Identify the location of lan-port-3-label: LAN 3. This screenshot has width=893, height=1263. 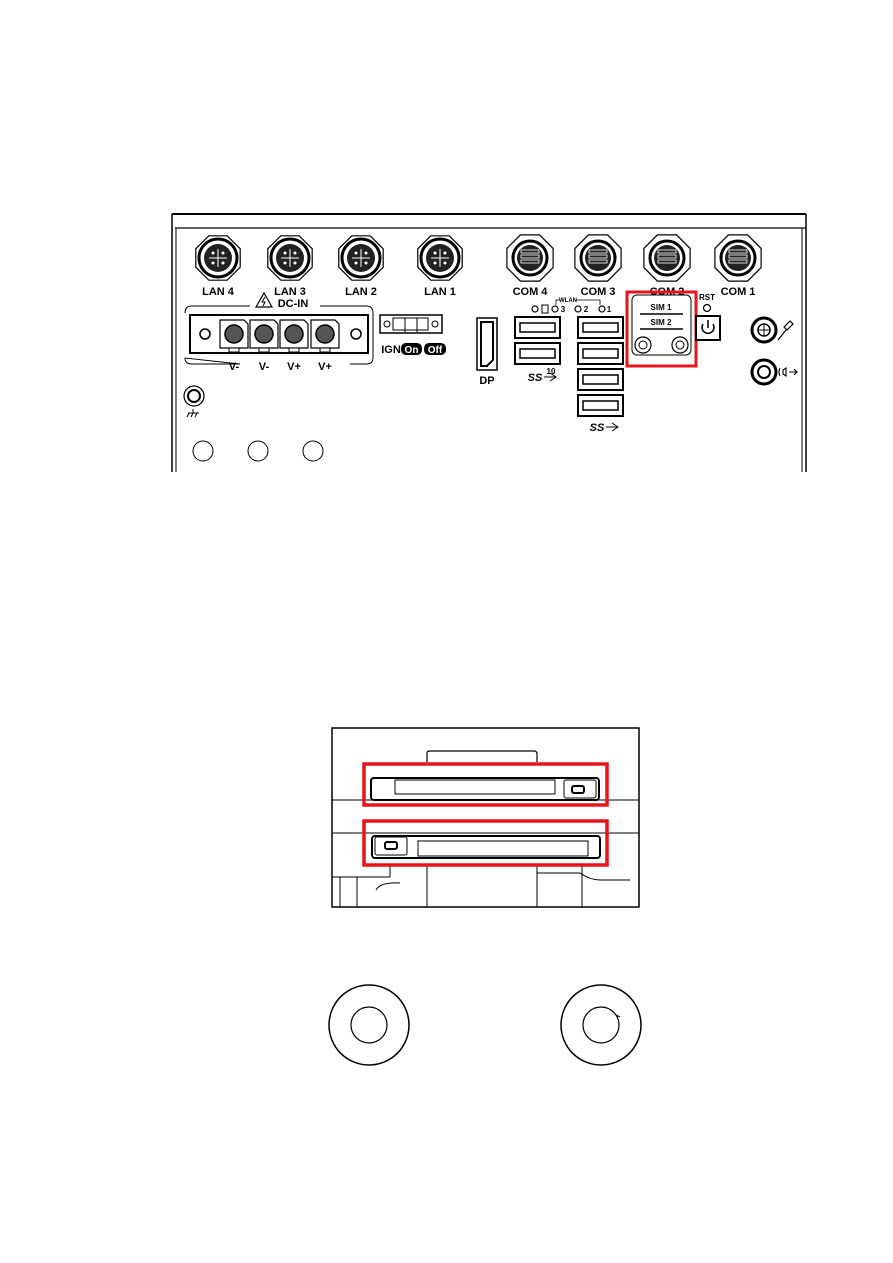
(290, 292).